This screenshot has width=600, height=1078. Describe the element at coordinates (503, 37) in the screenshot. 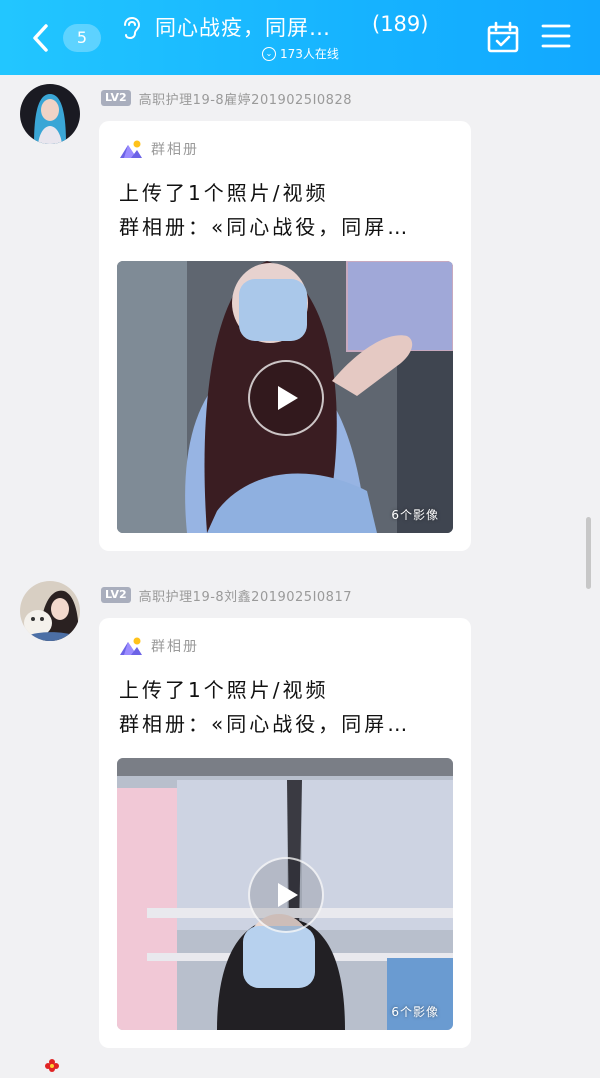

I see `calendar-icon` at that location.